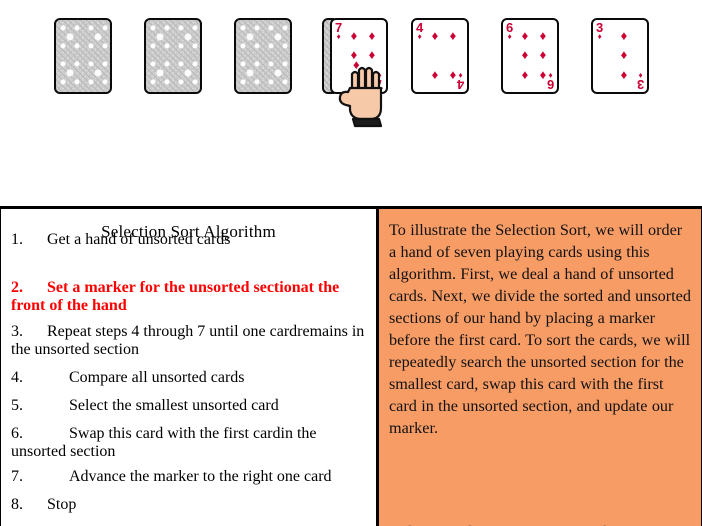 Image resolution: width=702 pixels, height=526 pixels. I want to click on algorithm-step-number: 3., so click(17, 331).